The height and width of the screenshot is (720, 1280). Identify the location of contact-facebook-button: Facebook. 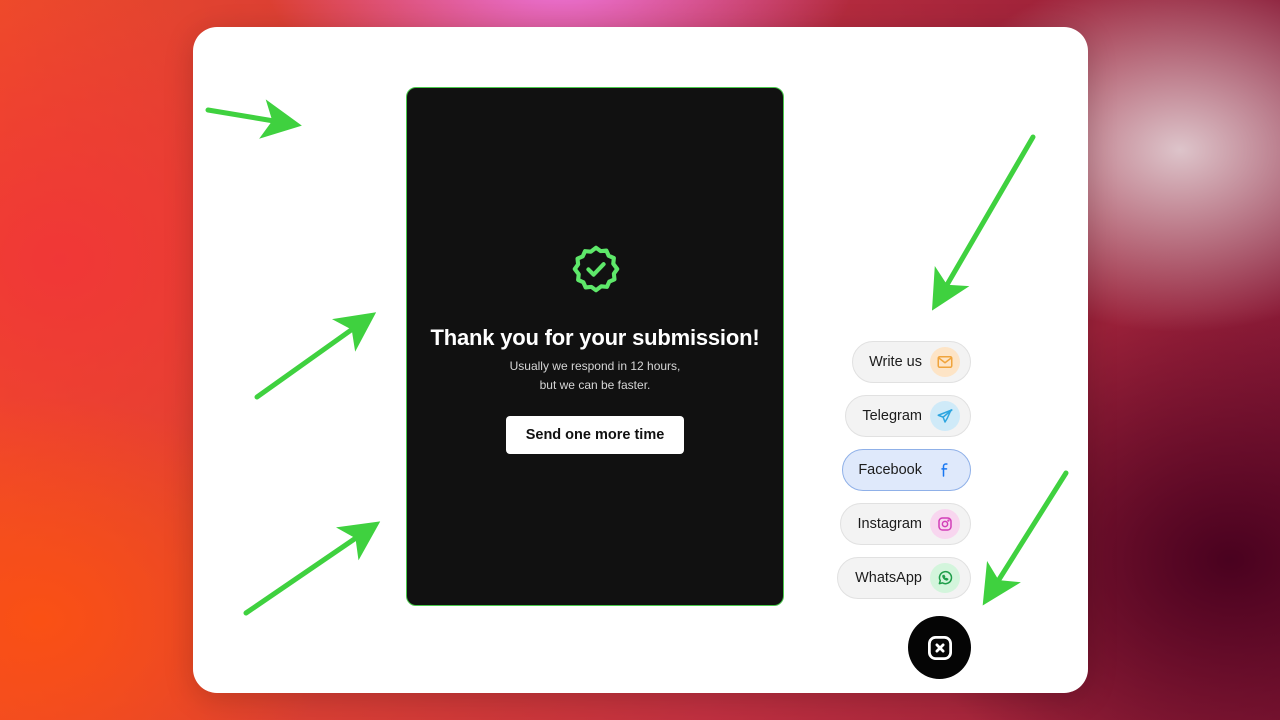
(906, 470).